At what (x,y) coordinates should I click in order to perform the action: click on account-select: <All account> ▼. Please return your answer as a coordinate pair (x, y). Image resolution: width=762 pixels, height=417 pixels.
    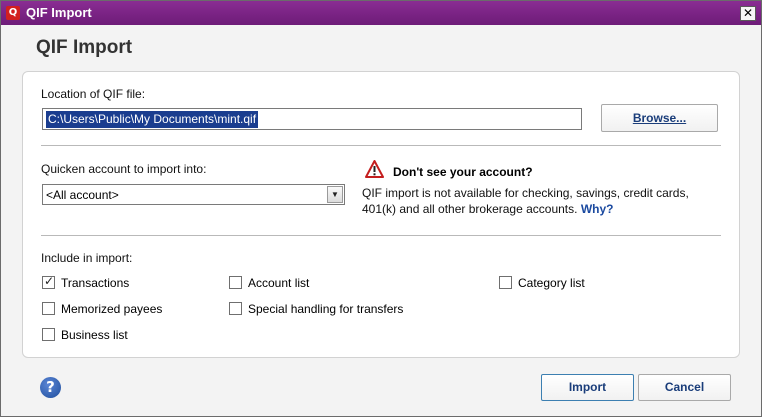
    Looking at the image, I should click on (193, 194).